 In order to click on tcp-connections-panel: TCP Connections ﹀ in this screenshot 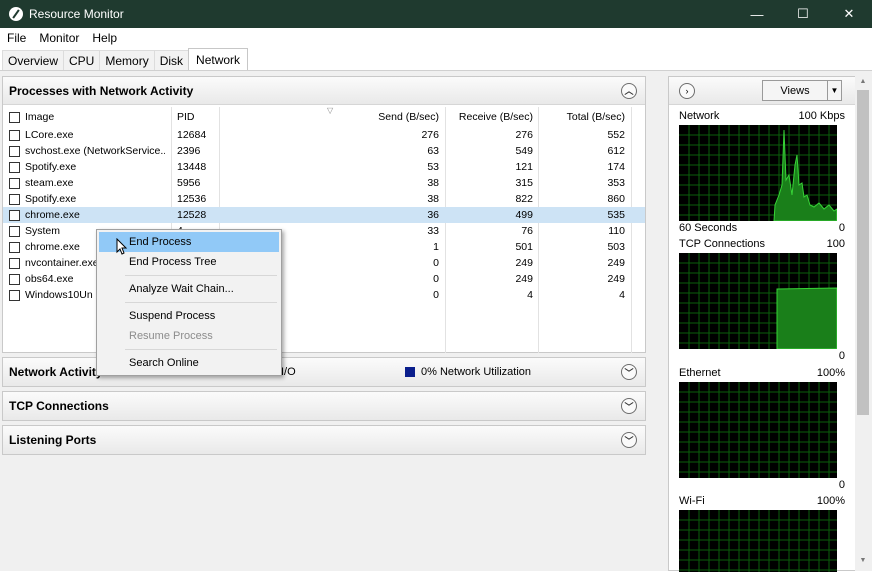, I will do `click(324, 406)`.